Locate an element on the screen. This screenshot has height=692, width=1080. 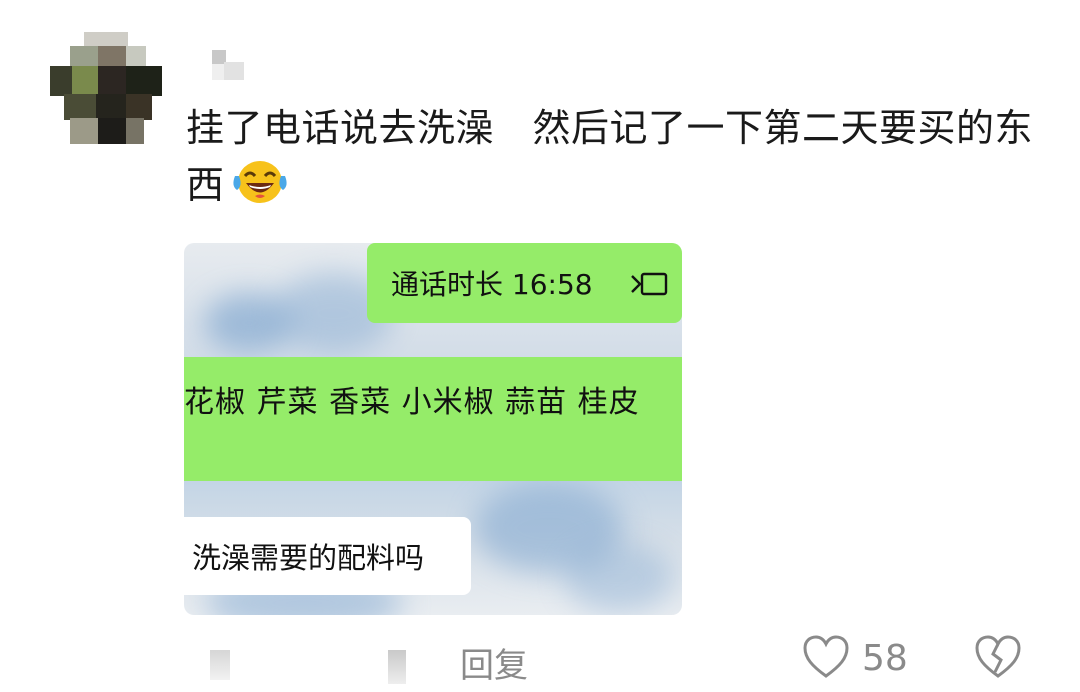
timestamp-redacted is located at coordinates (220, 665).